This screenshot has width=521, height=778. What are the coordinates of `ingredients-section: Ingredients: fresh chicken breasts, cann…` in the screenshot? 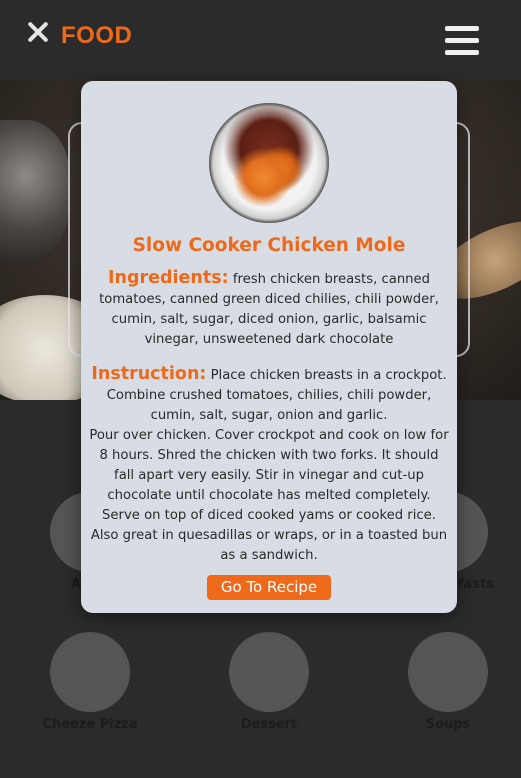 It's located at (269, 309).